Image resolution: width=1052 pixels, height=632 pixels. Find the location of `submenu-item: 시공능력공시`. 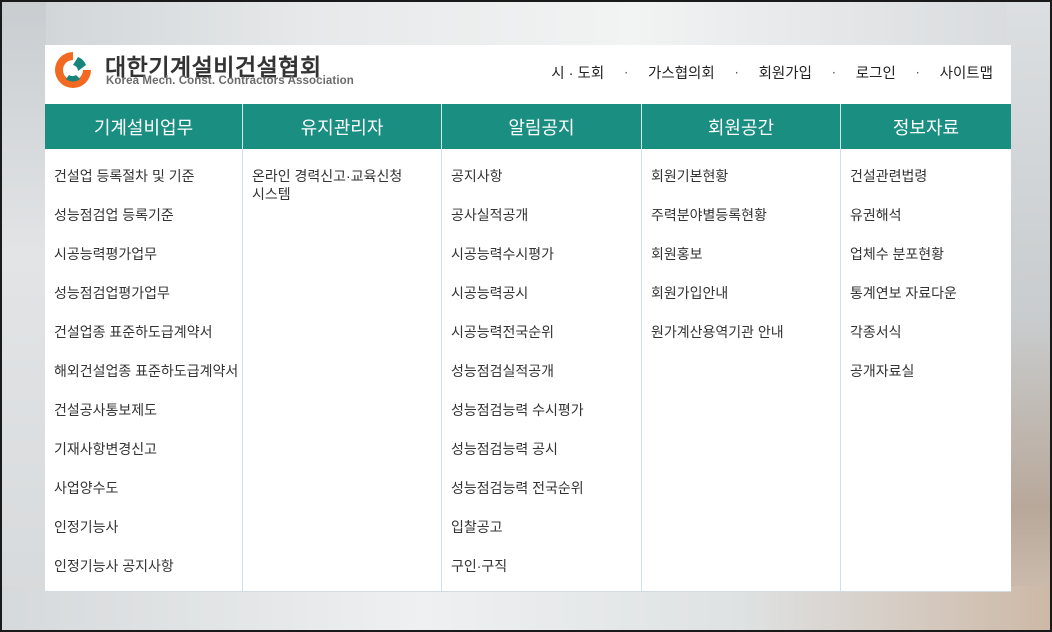

submenu-item: 시공능력공시 is located at coordinates (541, 303).